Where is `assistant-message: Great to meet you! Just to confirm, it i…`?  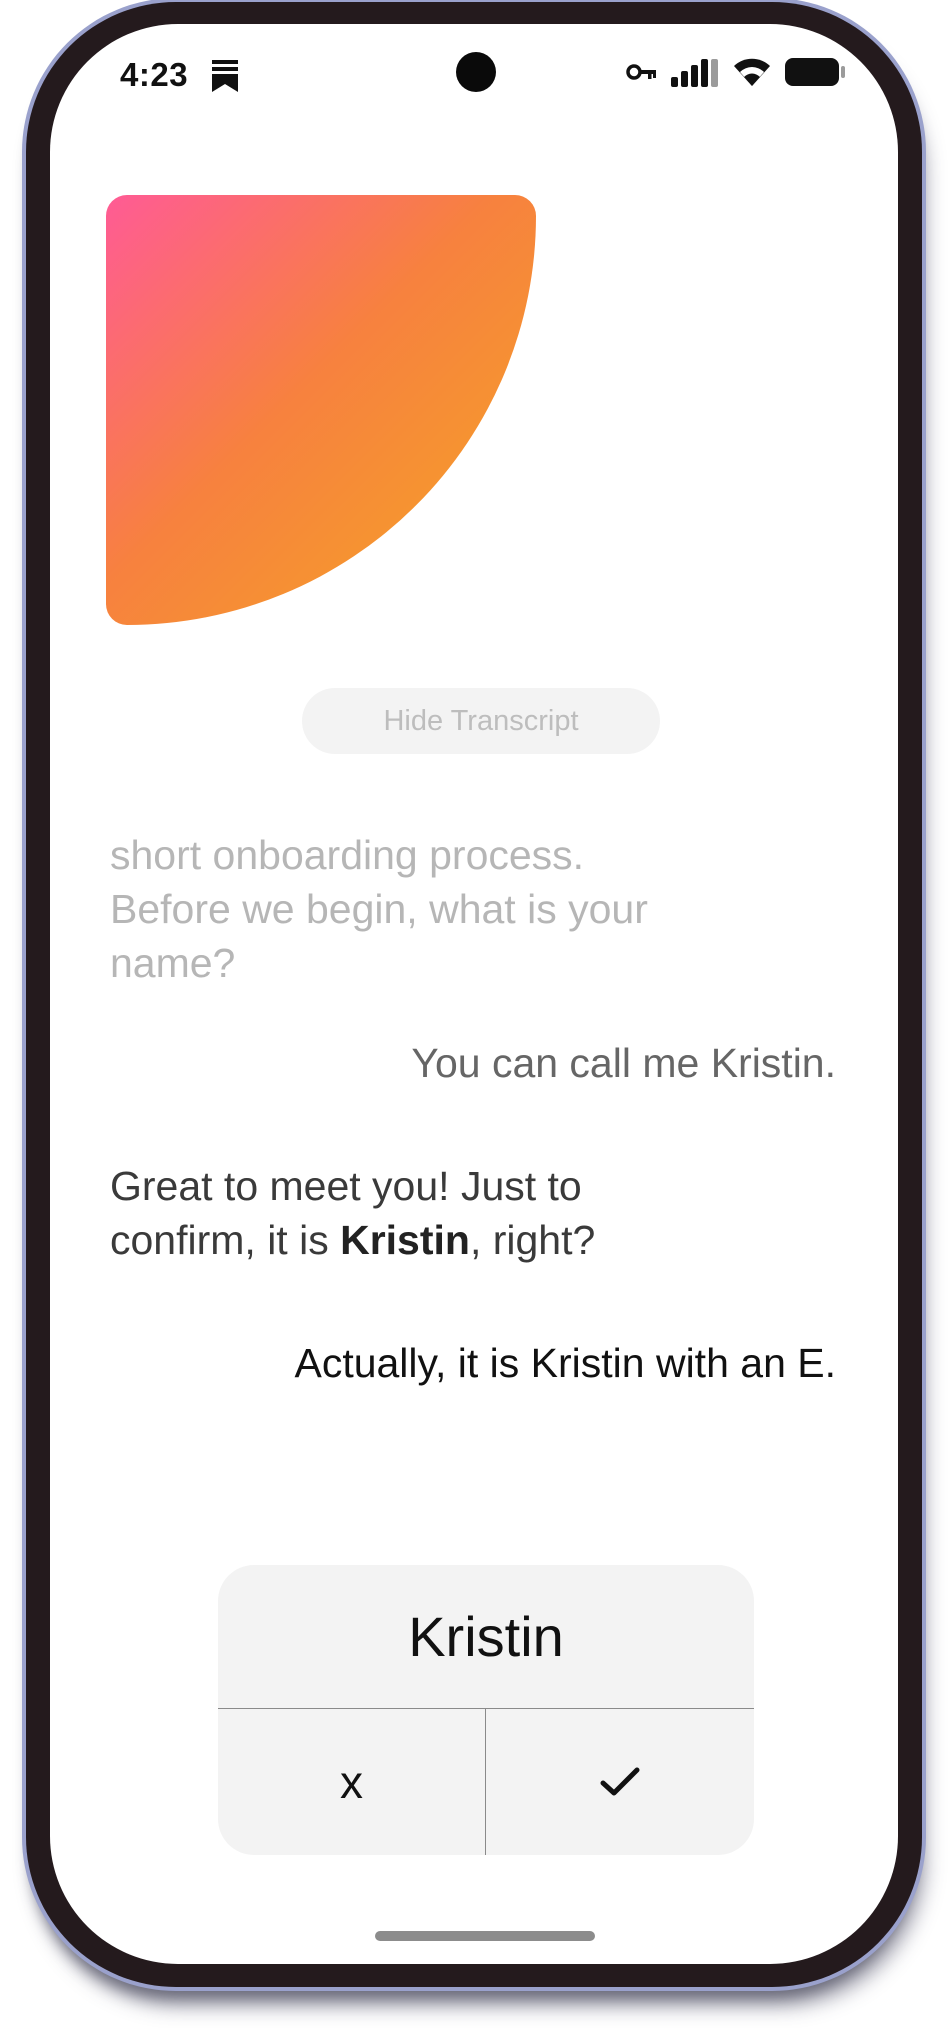
assistant-message: Great to meet you! Just to confirm, it i… is located at coordinates (410, 1213).